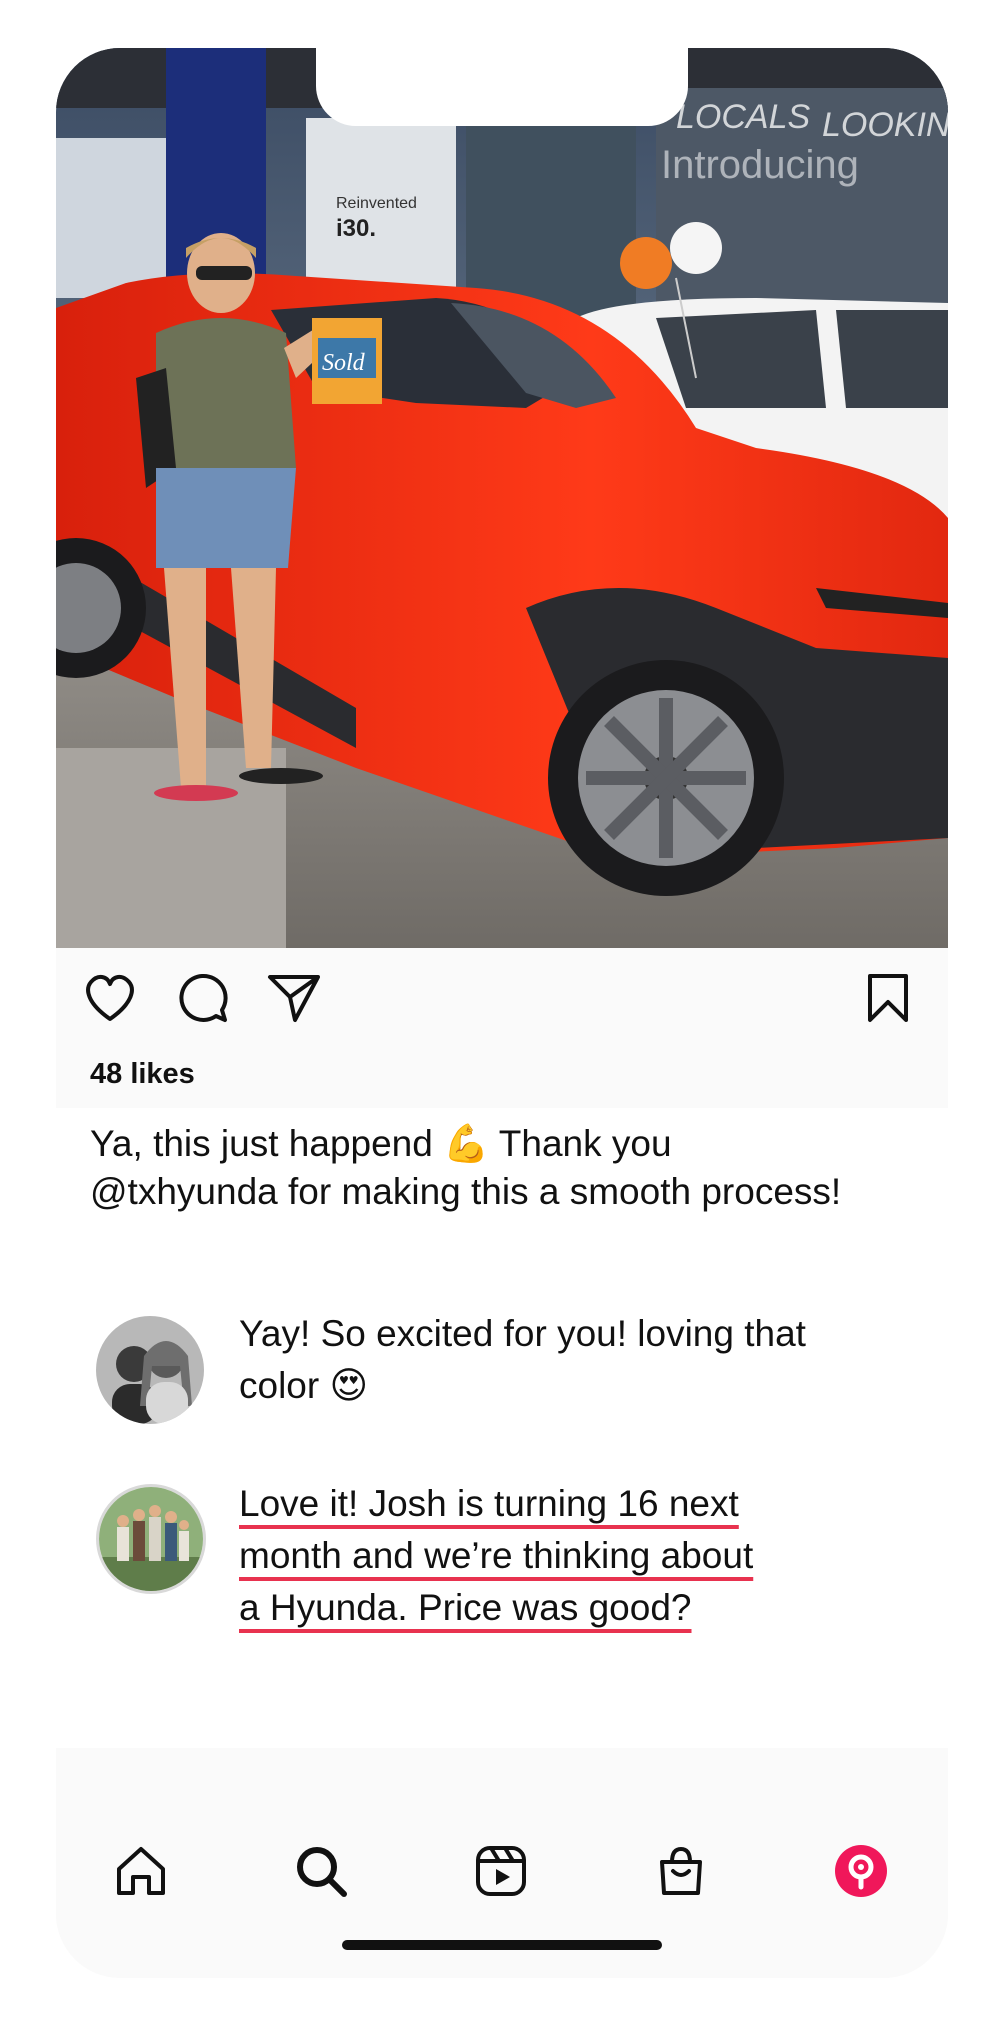 This screenshot has width=1004, height=2027. Describe the element at coordinates (760, 165) in the screenshot. I see `window-text-introducing: Introducing` at that location.